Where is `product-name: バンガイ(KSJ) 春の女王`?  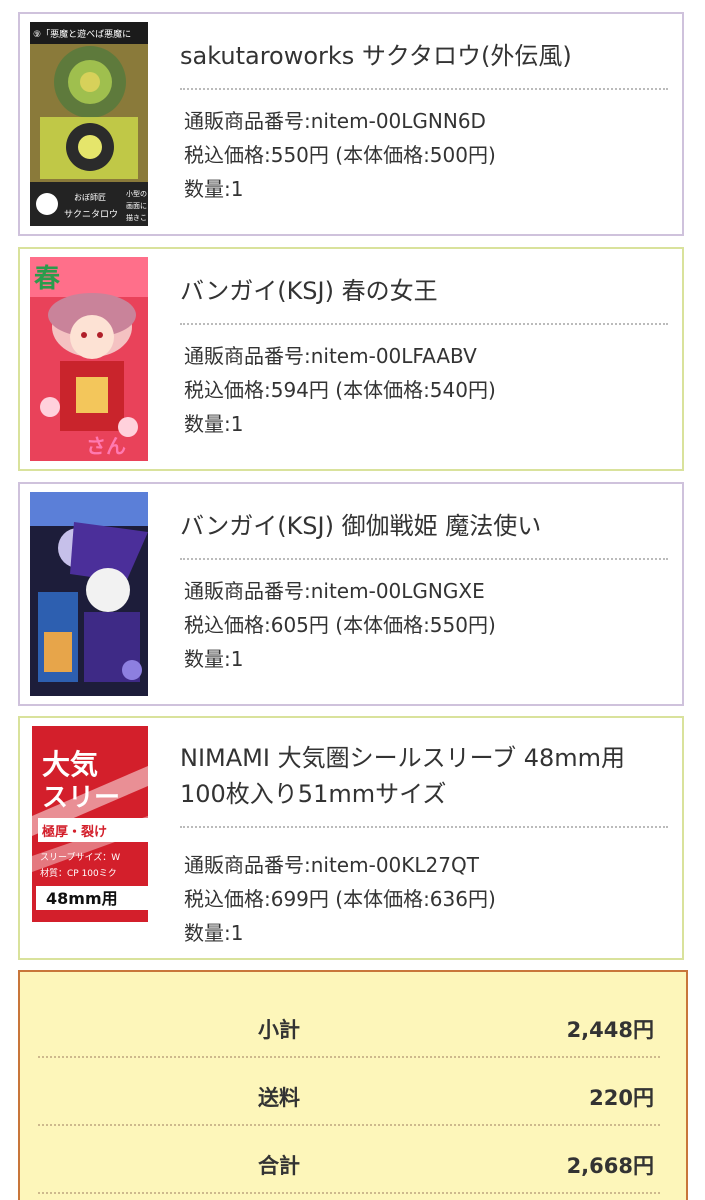
product-name: バンガイ(KSJ) 春の女王 is located at coordinates (424, 299).